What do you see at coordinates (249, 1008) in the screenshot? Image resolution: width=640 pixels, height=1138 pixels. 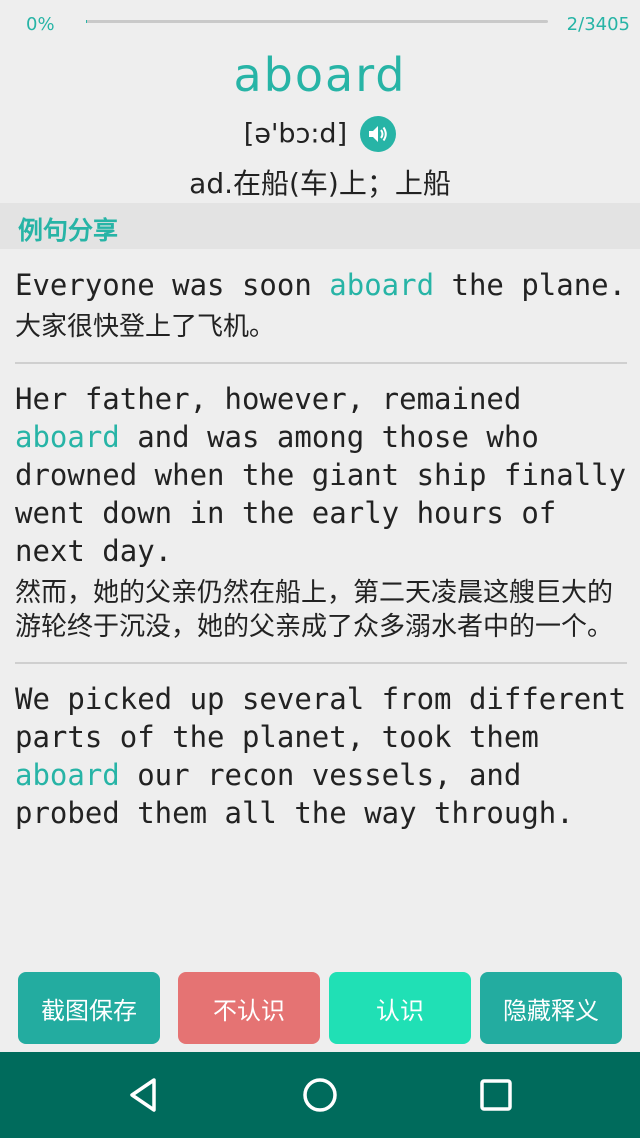 I see `dont-know-button: 不认识` at bounding box center [249, 1008].